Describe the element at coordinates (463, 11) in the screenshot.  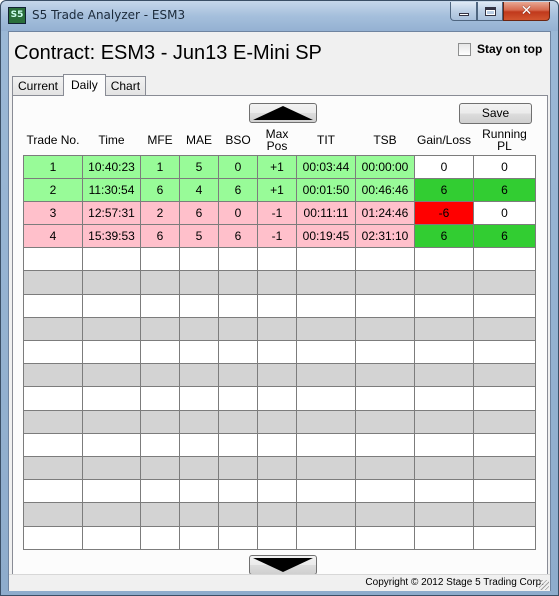
I see `minimize-button` at that location.